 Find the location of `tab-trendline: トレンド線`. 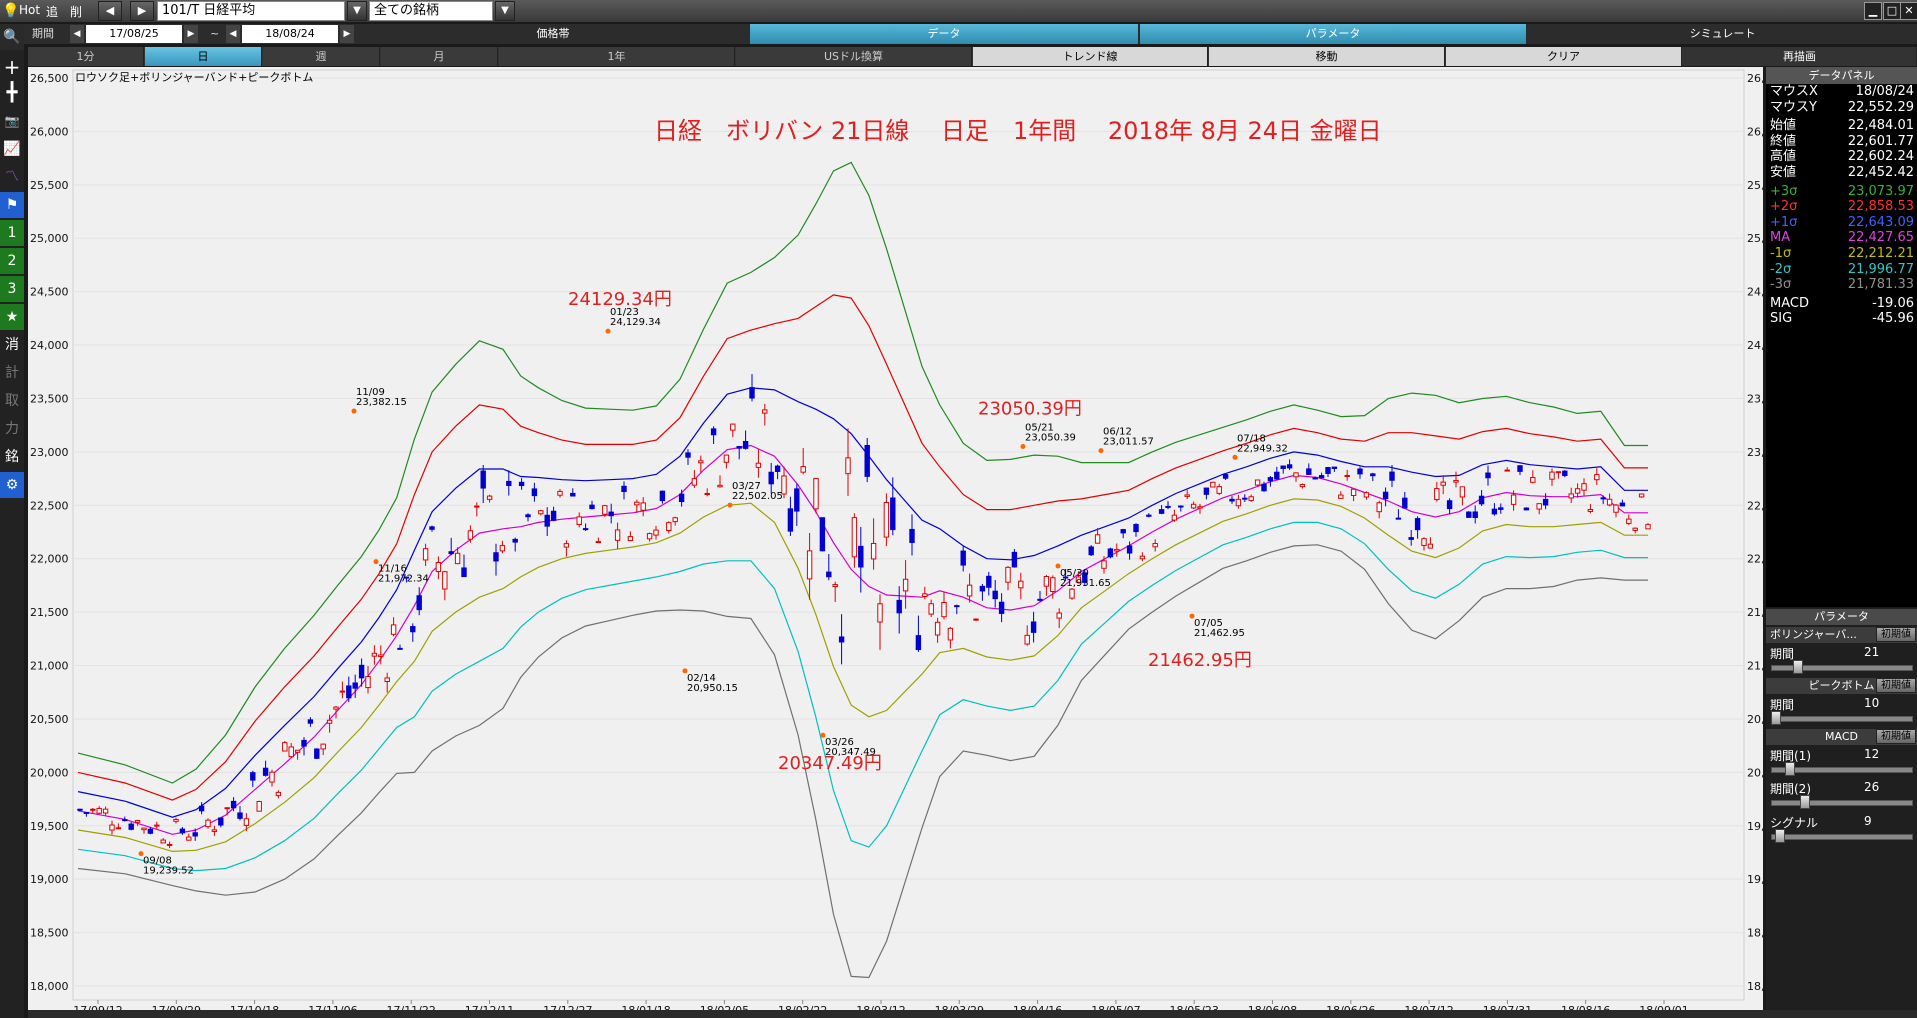

tab-trendline: トレンド線 is located at coordinates (1090, 56).